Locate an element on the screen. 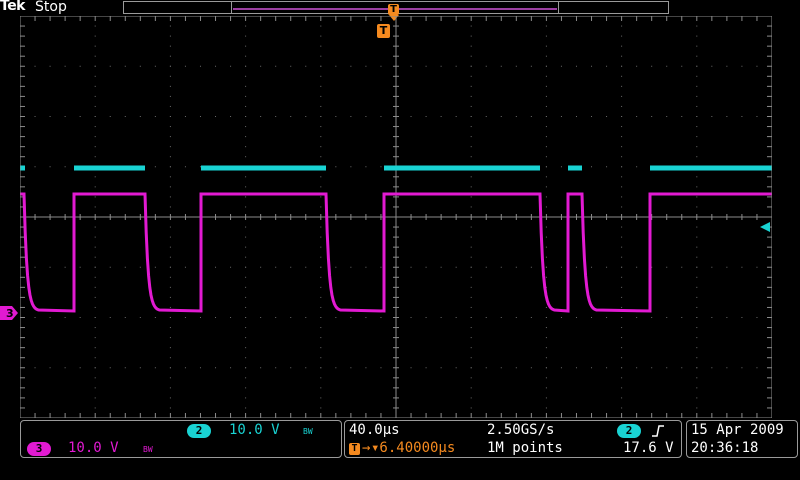  time-per-div: 40.0µs is located at coordinates (374, 430).